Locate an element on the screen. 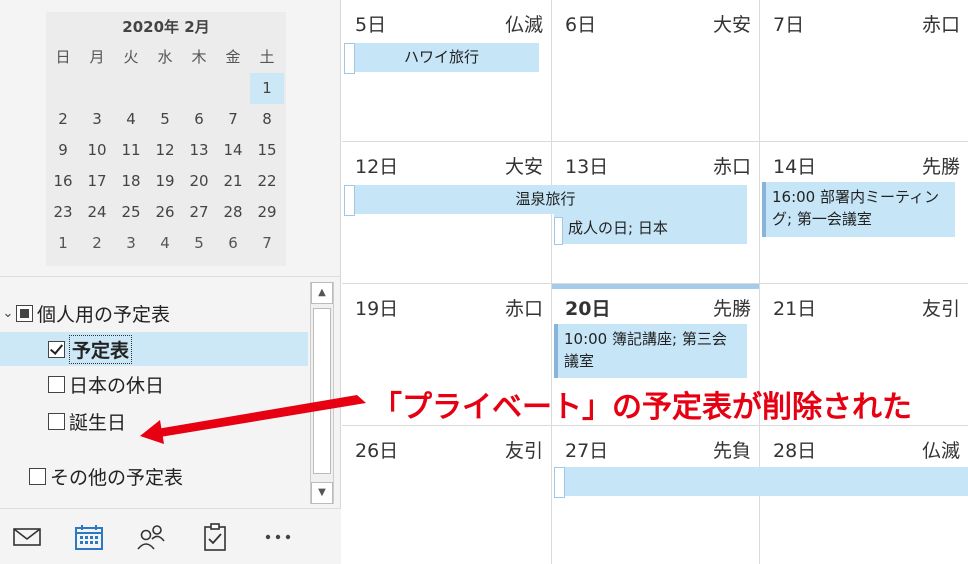 This screenshot has height=564, width=968. mini-calendar-day: 28 is located at coordinates (233, 212).